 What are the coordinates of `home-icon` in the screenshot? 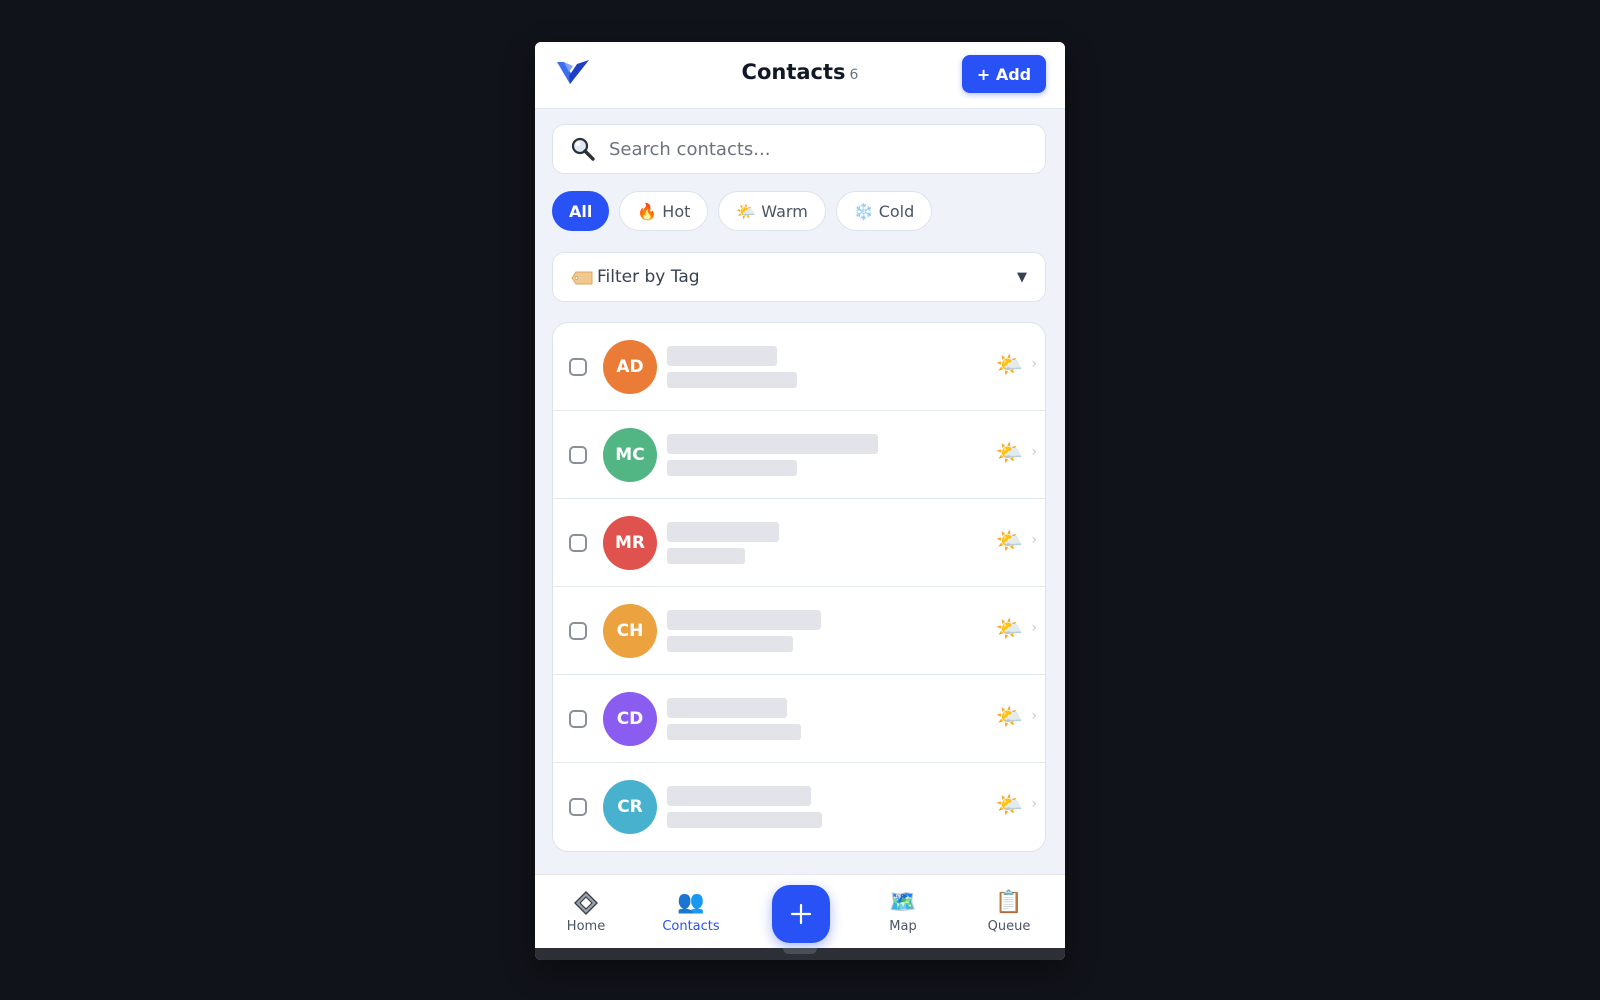 It's located at (586, 903).